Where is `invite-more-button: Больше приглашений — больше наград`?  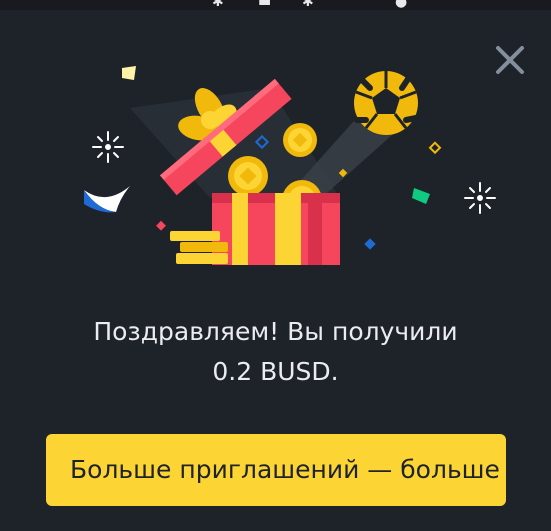 invite-more-button: Больше приглашений — больше наград is located at coordinates (276, 470).